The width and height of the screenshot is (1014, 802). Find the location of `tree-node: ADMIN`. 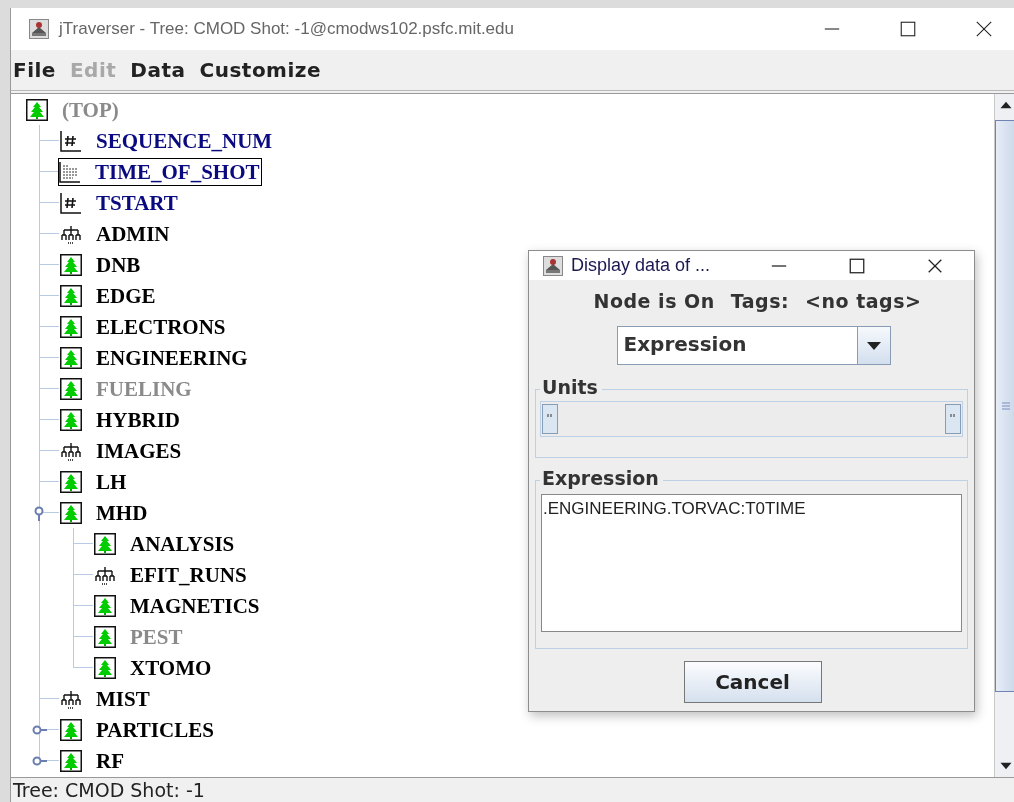

tree-node: ADMIN is located at coordinates (115, 233).